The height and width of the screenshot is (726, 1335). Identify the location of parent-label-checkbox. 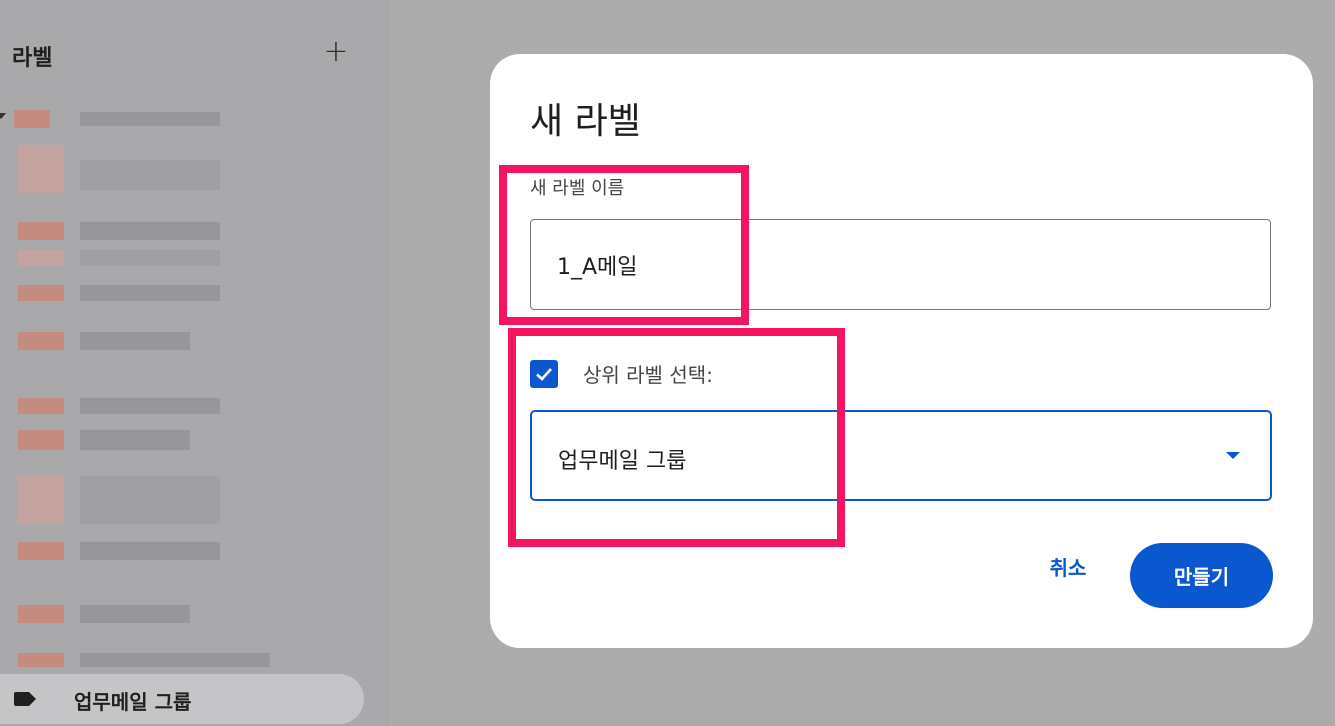
(544, 374).